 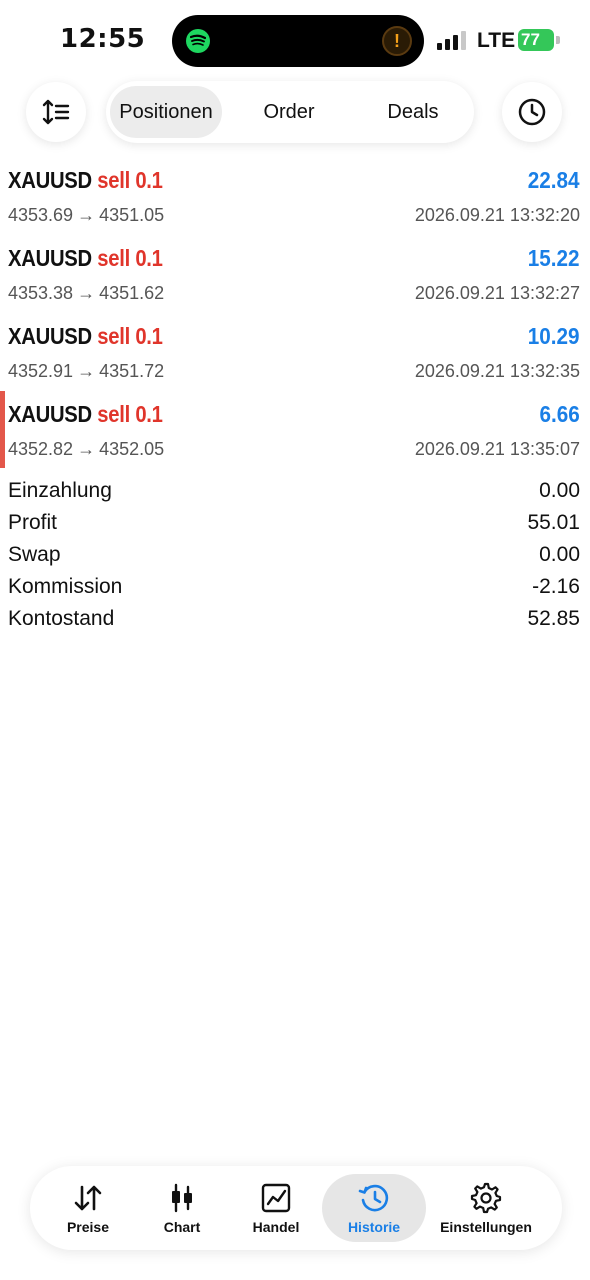 I want to click on deal-time: 2026.09.21 13:32:20, so click(x=497, y=215).